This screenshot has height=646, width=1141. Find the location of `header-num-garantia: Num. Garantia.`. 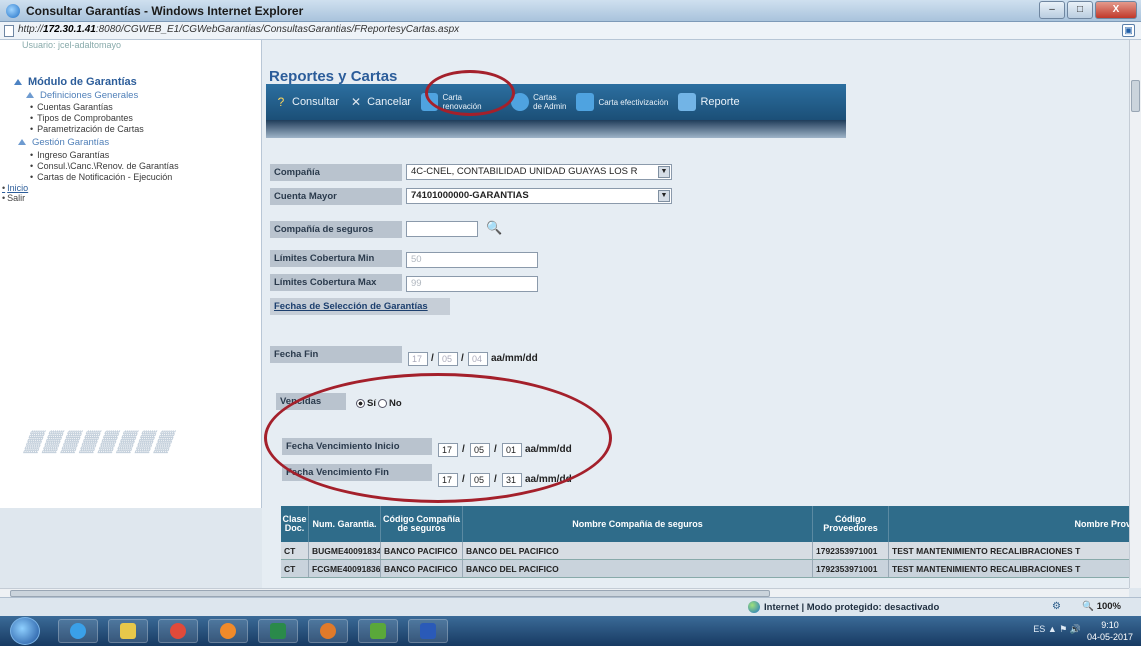

header-num-garantia: Num. Garantia. is located at coordinates (345, 524).